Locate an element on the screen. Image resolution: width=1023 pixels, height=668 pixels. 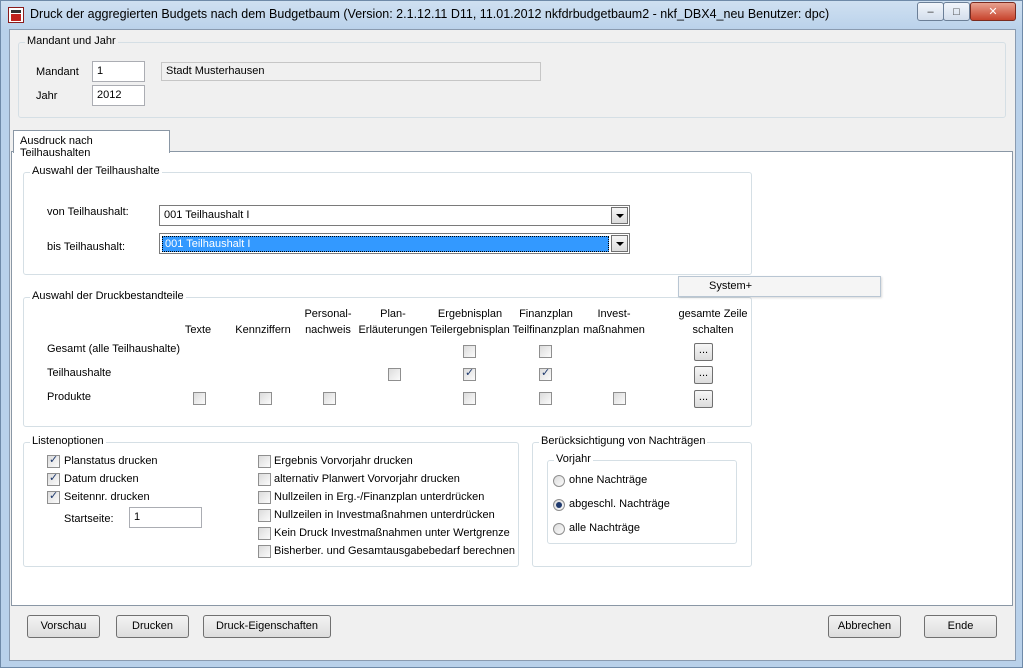
close-icon: ✕ is located at coordinates (993, 12).